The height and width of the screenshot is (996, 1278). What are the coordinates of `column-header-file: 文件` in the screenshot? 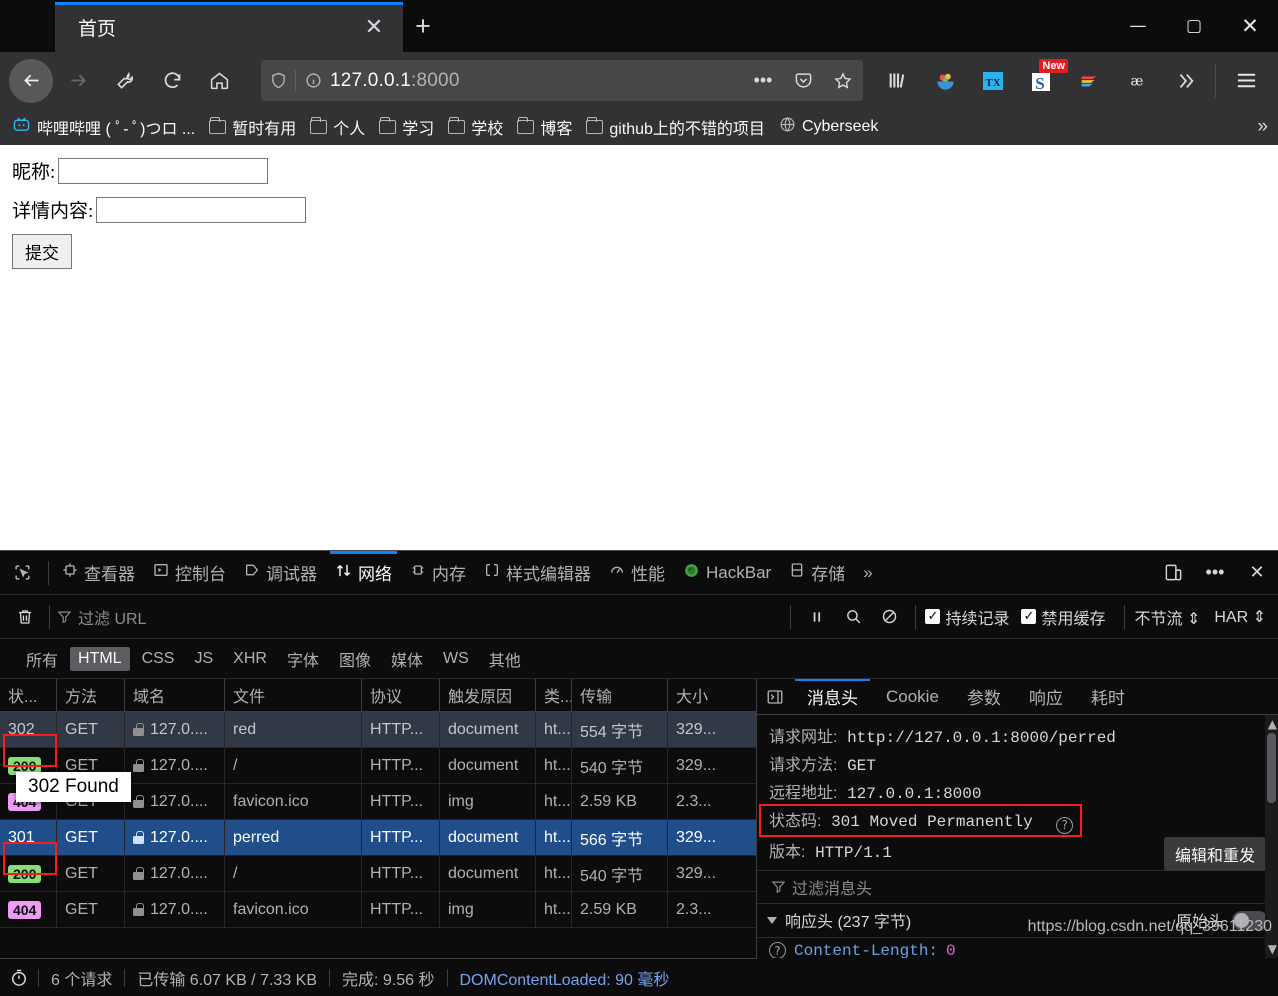 It's located at (293, 695).